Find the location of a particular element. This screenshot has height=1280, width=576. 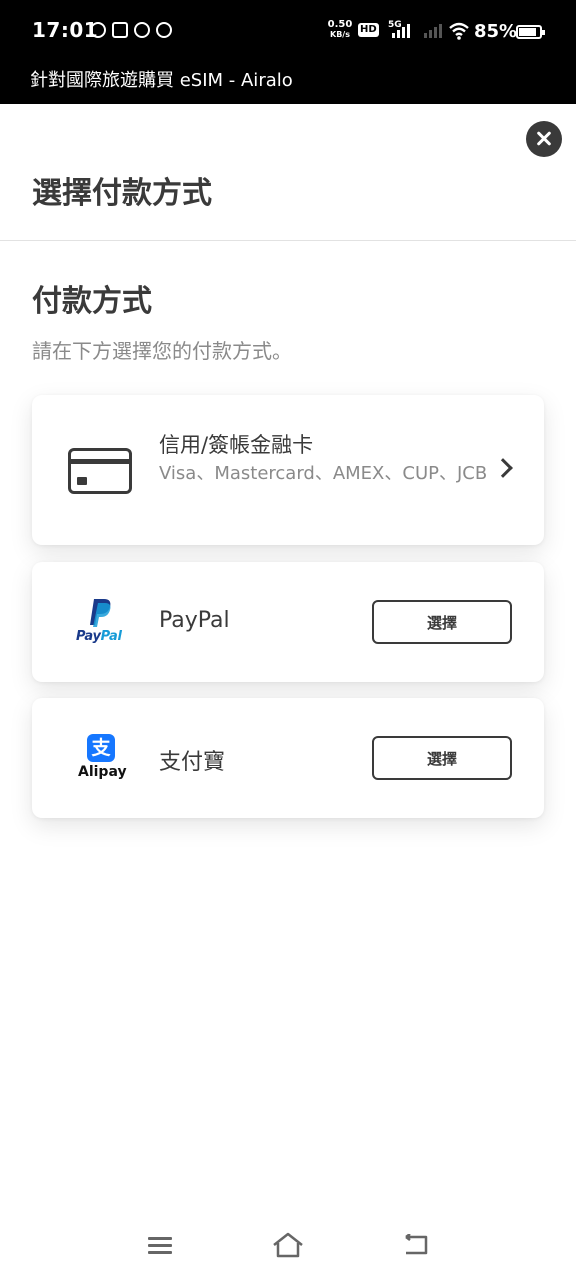

browser-page-title: 針對國際旅遊購買 eSIM - Airalo is located at coordinates (161, 80).